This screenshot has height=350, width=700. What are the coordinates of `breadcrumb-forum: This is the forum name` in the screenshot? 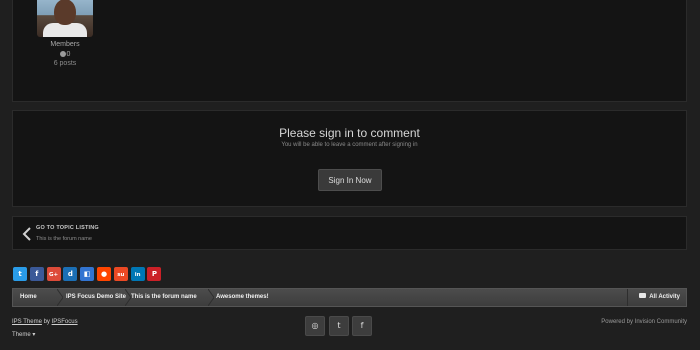 It's located at (164, 297).